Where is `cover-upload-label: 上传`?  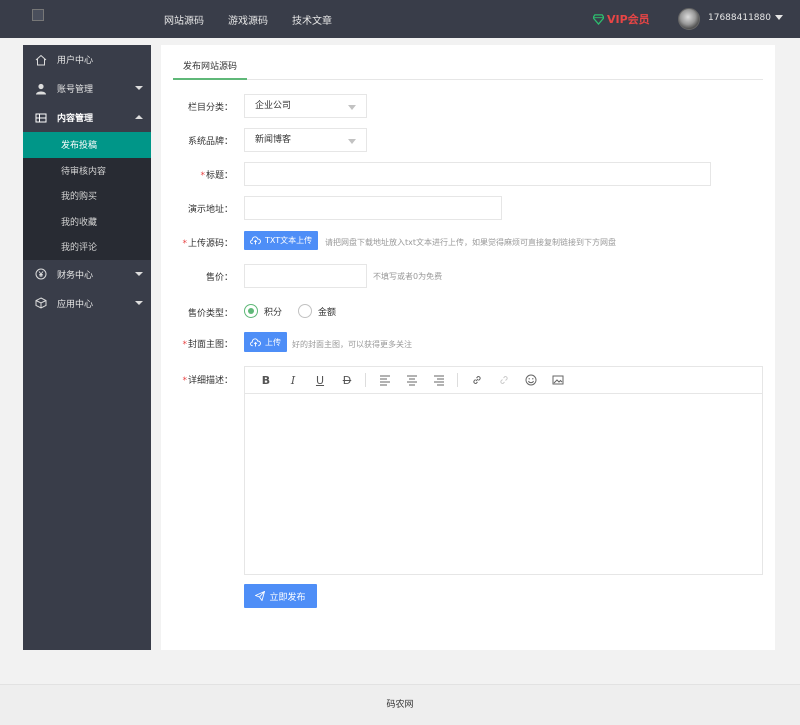 cover-upload-label: 上传 is located at coordinates (273, 342).